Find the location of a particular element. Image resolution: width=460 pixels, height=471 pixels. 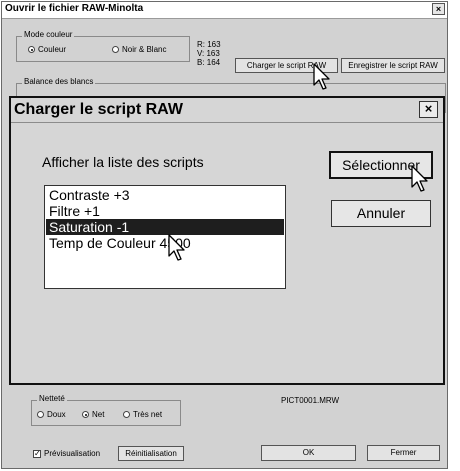

window-title: Ouvrir le fichier RAW-Minolta is located at coordinates (74, 8).